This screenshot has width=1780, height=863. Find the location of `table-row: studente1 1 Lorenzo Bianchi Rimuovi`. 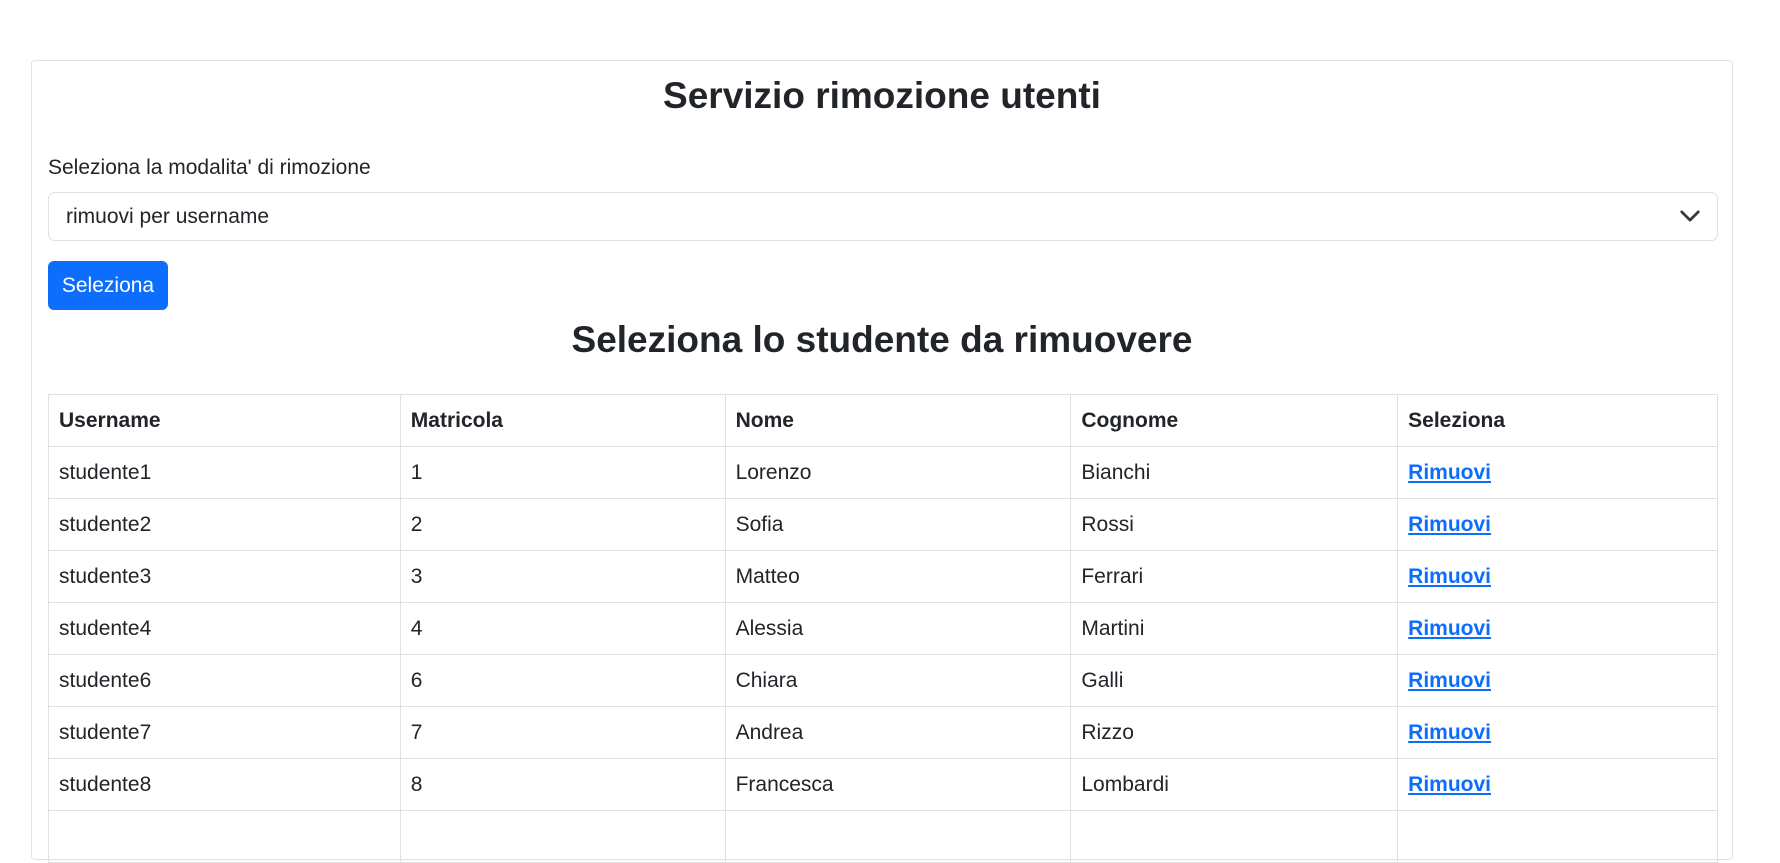

table-row: studente1 1 Lorenzo Bianchi Rimuovi is located at coordinates (883, 472).